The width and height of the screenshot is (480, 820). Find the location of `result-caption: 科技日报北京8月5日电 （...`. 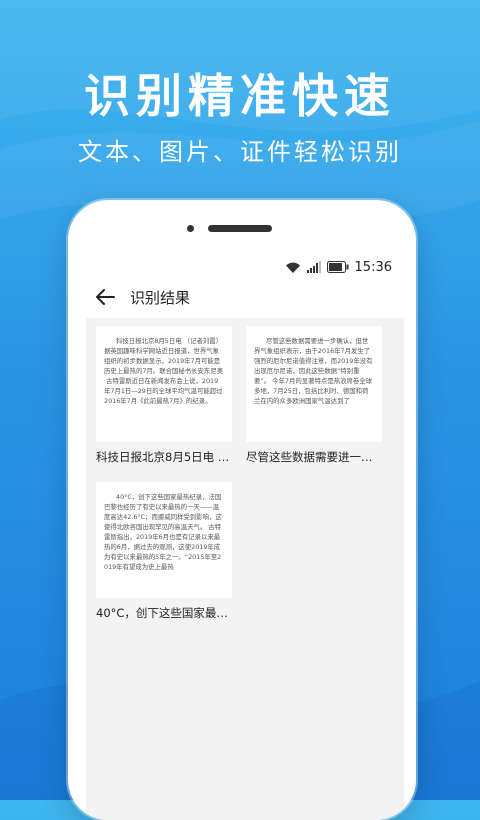

result-caption: 科技日报北京8月5日电 （... is located at coordinates (164, 457).